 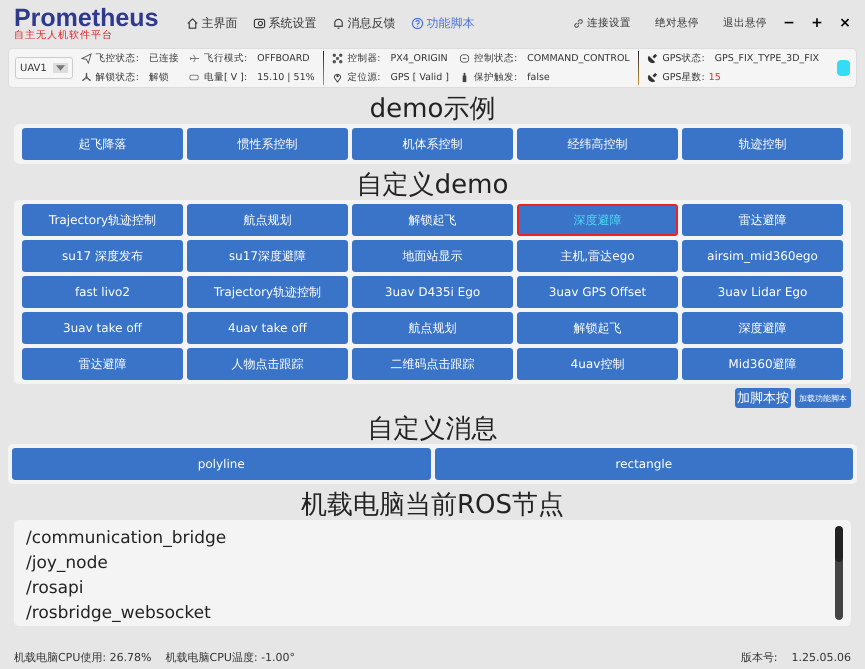 I want to click on scrollbar, so click(x=839, y=573).